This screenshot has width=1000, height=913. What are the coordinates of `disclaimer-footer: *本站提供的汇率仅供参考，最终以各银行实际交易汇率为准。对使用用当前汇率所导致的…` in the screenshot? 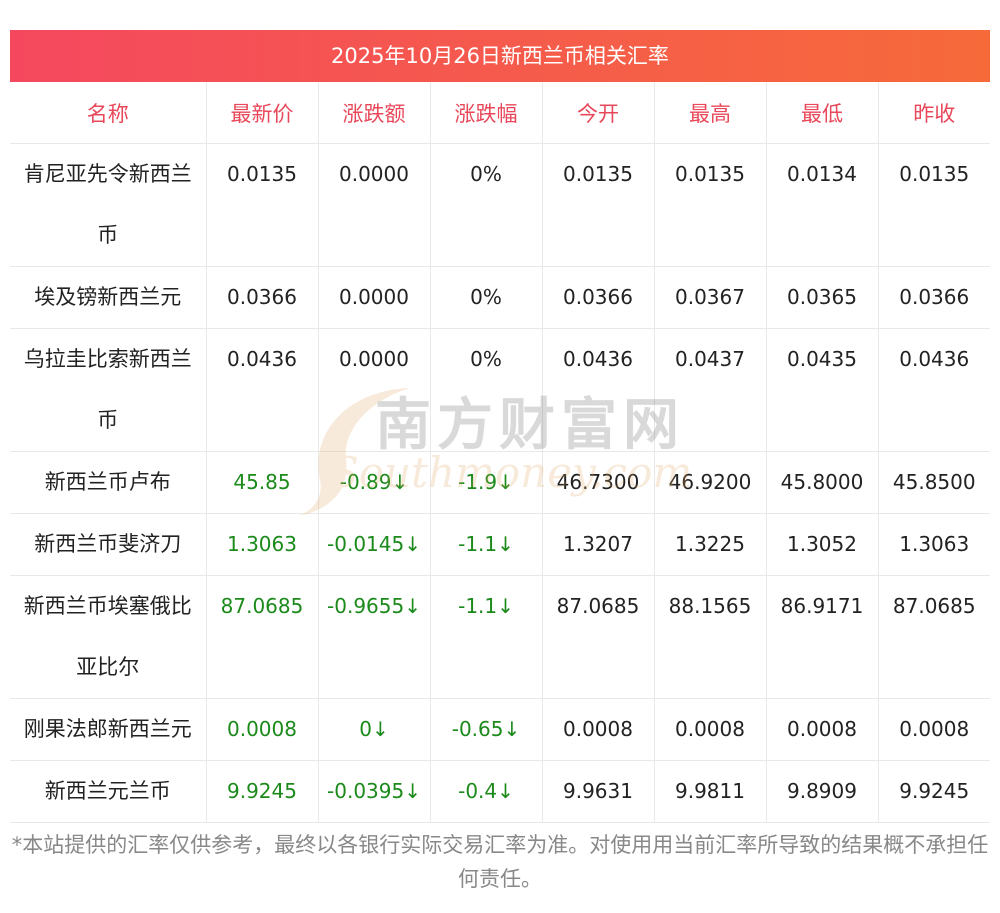 It's located at (500, 862).